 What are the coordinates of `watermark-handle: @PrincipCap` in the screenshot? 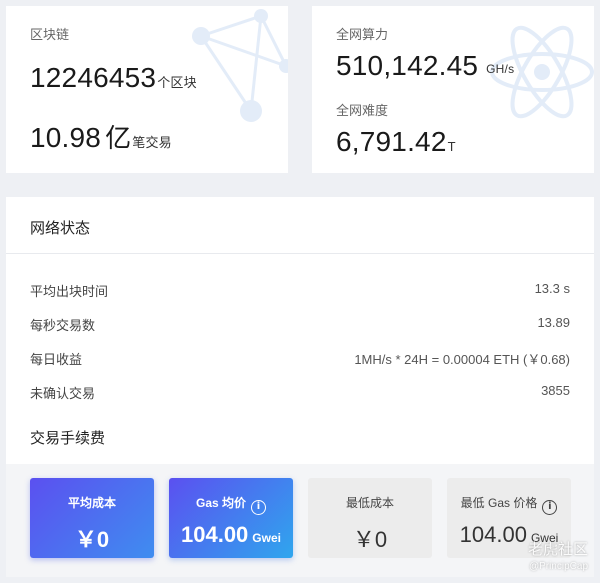 It's located at (558, 566).